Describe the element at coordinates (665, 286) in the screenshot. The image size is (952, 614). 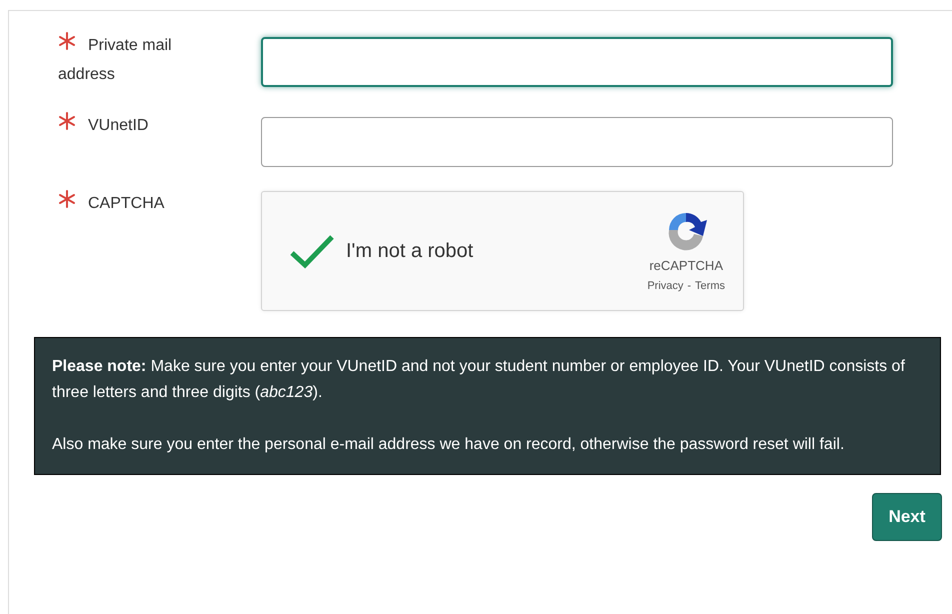
I see `privacy-link: Privacy` at that location.